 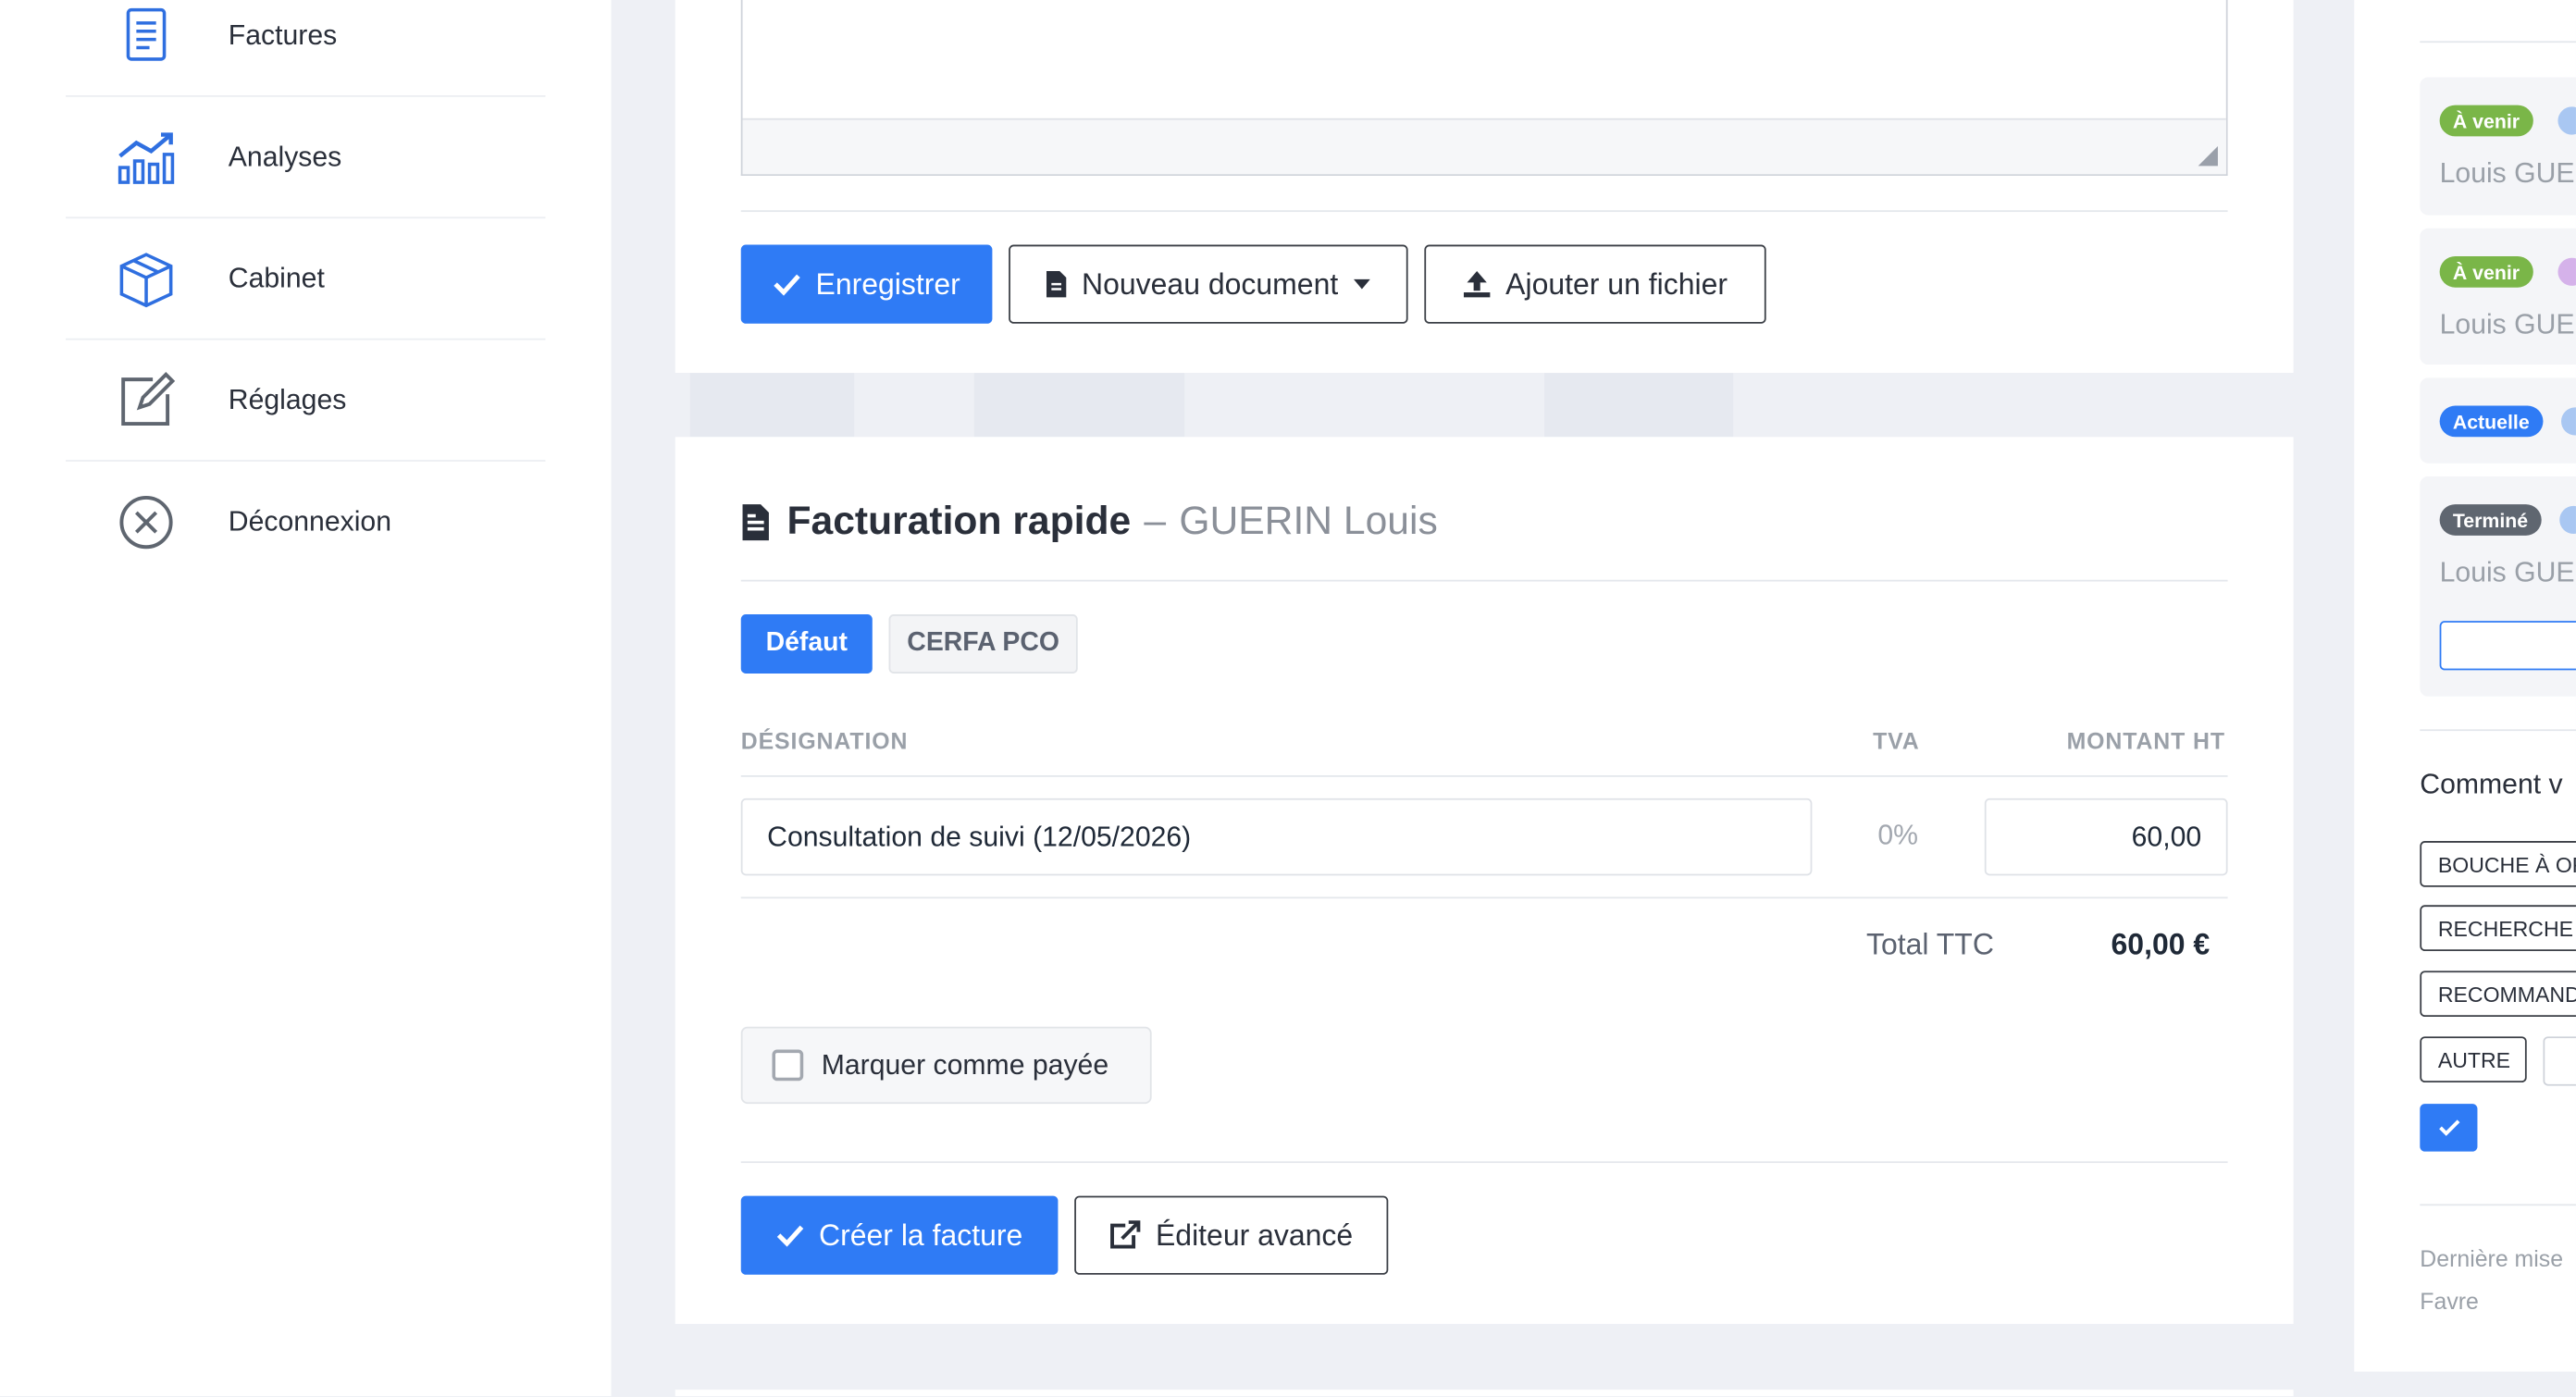 What do you see at coordinates (1896, 740) in the screenshot?
I see `column-tva: TVA` at bounding box center [1896, 740].